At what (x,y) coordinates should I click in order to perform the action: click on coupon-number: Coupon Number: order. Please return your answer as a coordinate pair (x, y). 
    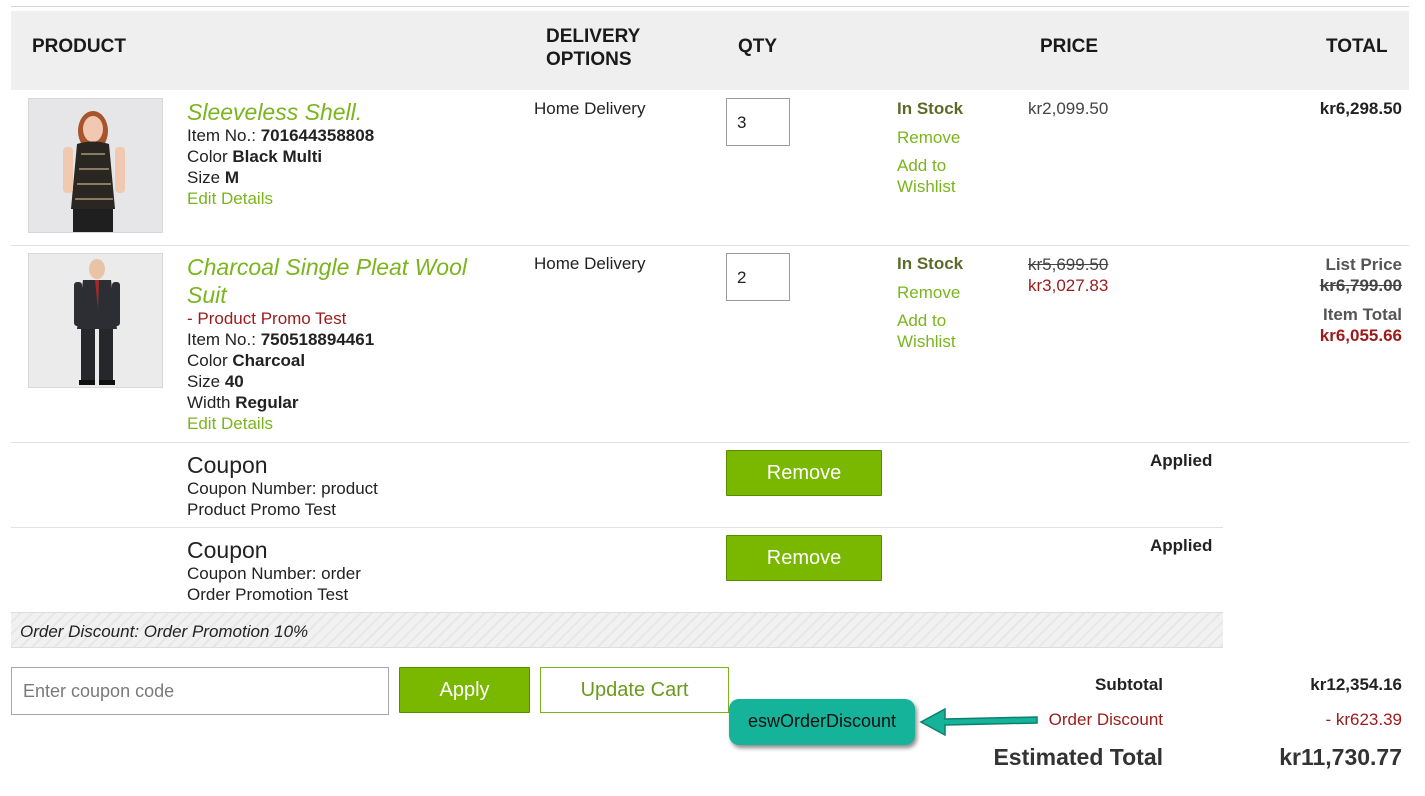
    Looking at the image, I should click on (274, 573).